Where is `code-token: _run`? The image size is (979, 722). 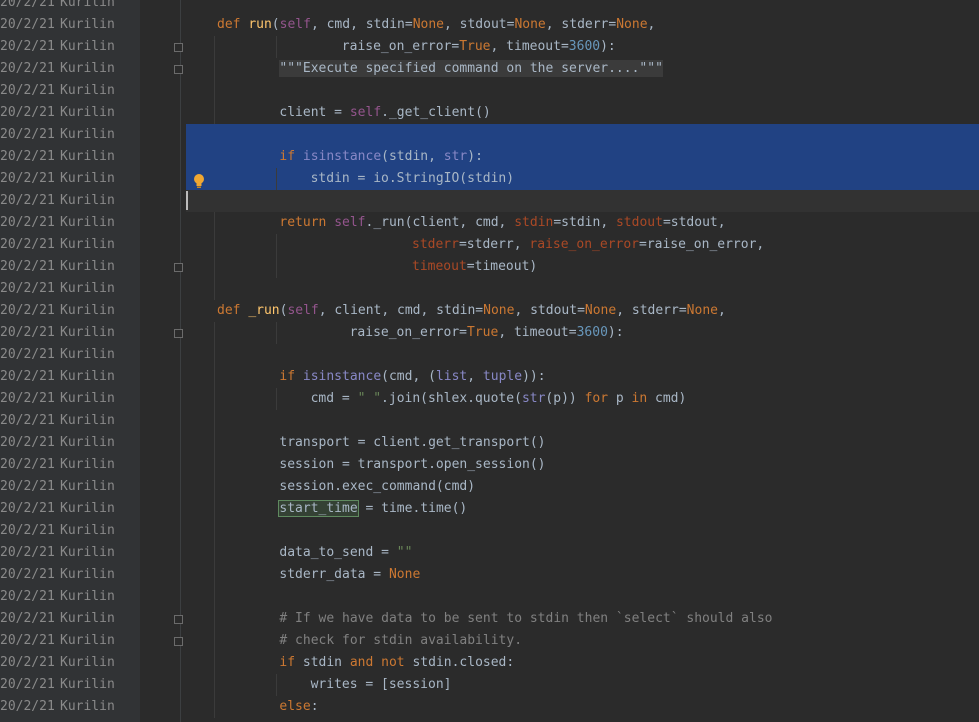 code-token: _run is located at coordinates (264, 310).